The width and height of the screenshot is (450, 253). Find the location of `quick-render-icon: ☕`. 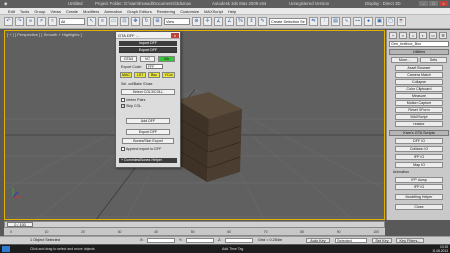

quick-render-icon: ☕ is located at coordinates (401, 21).